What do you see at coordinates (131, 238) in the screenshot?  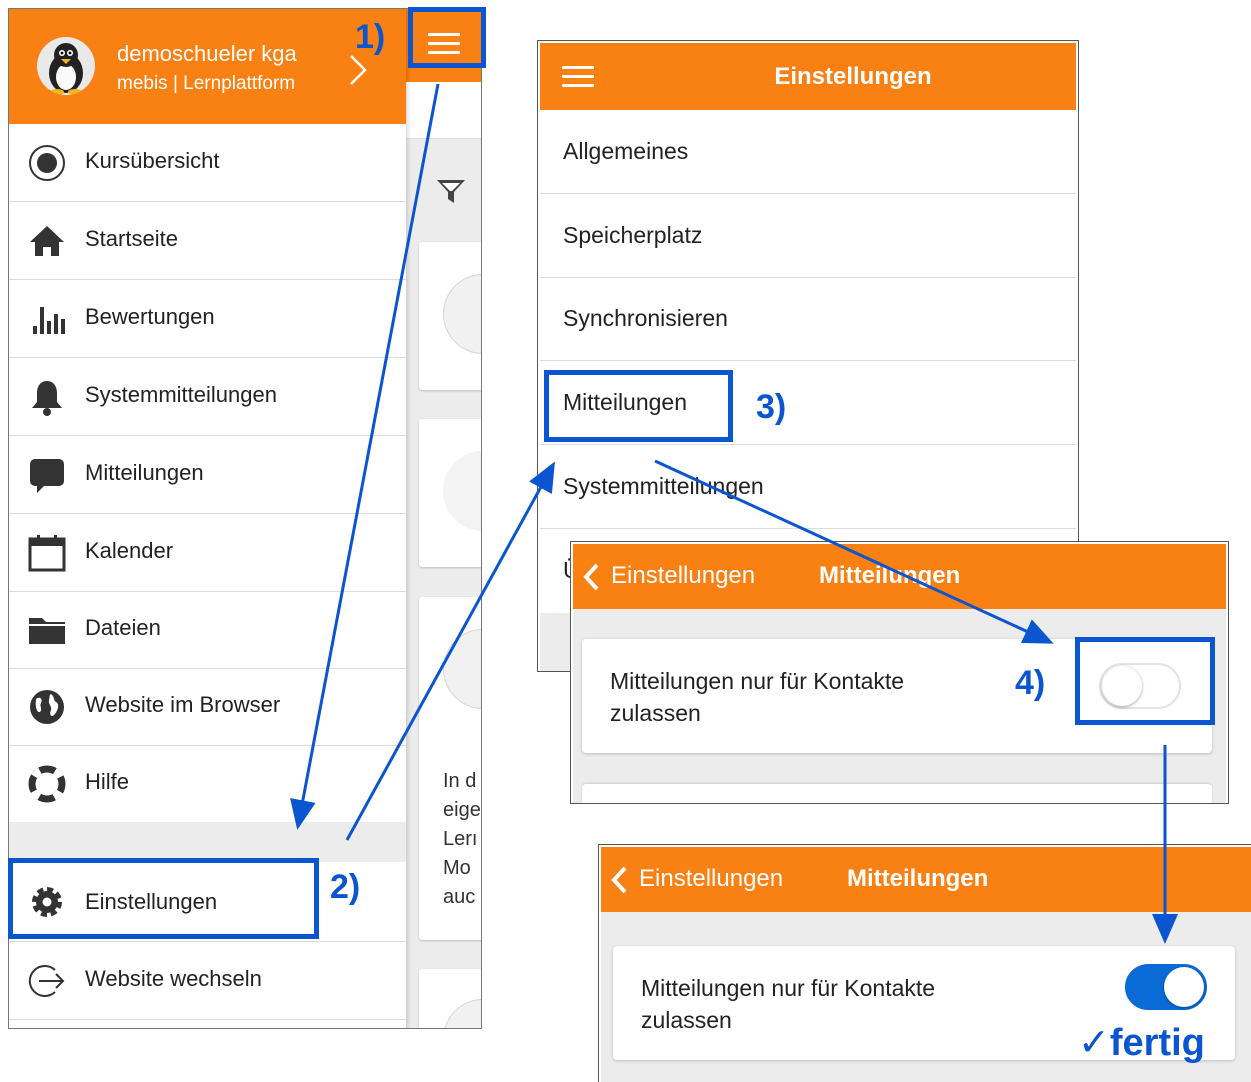 I see `menu-item-label: Startseite` at bounding box center [131, 238].